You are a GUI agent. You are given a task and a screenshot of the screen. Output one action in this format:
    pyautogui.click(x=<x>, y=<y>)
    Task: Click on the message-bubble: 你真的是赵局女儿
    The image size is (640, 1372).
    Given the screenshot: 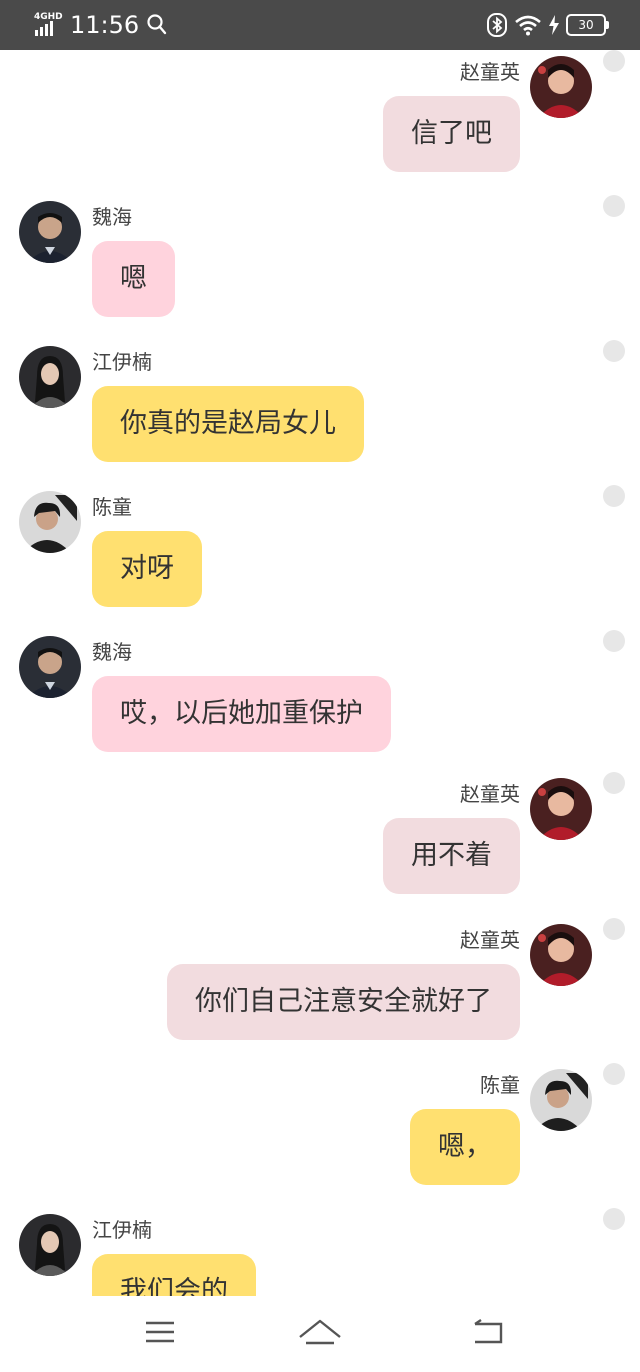 What is the action you would take?
    pyautogui.click(x=228, y=424)
    